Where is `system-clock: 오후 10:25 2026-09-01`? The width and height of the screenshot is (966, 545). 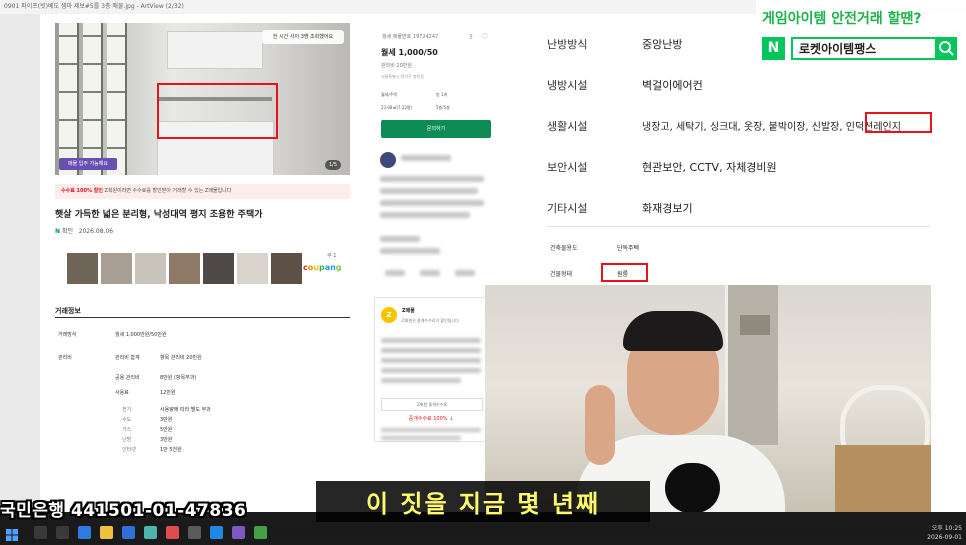
system-clock: 오후 10:25 2026-09-01 is located at coordinates (941, 533).